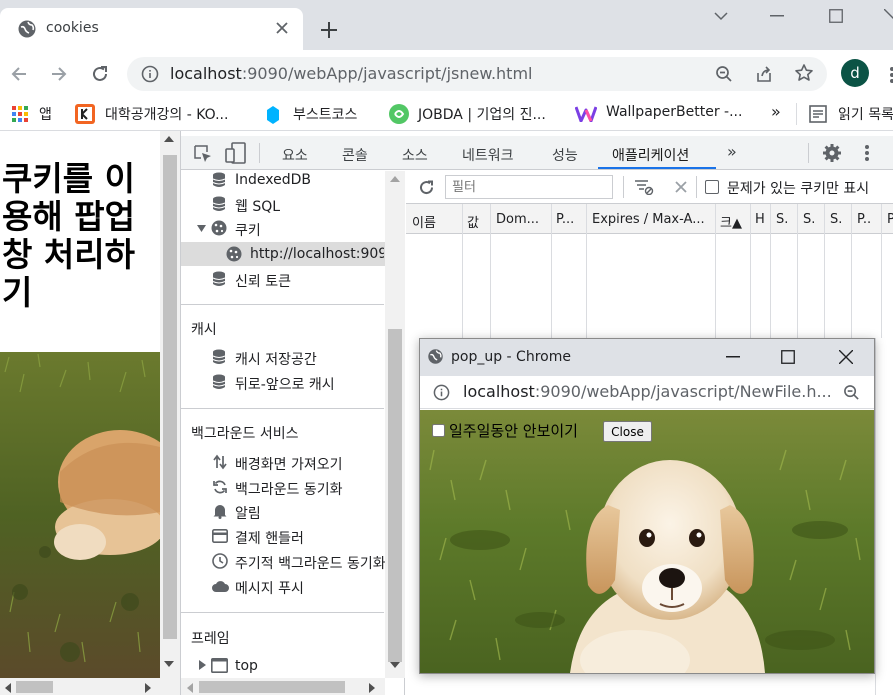 The height and width of the screenshot is (695, 893). Describe the element at coordinates (202, 665) in the screenshot. I see `collapsed-triangle-icon` at that location.